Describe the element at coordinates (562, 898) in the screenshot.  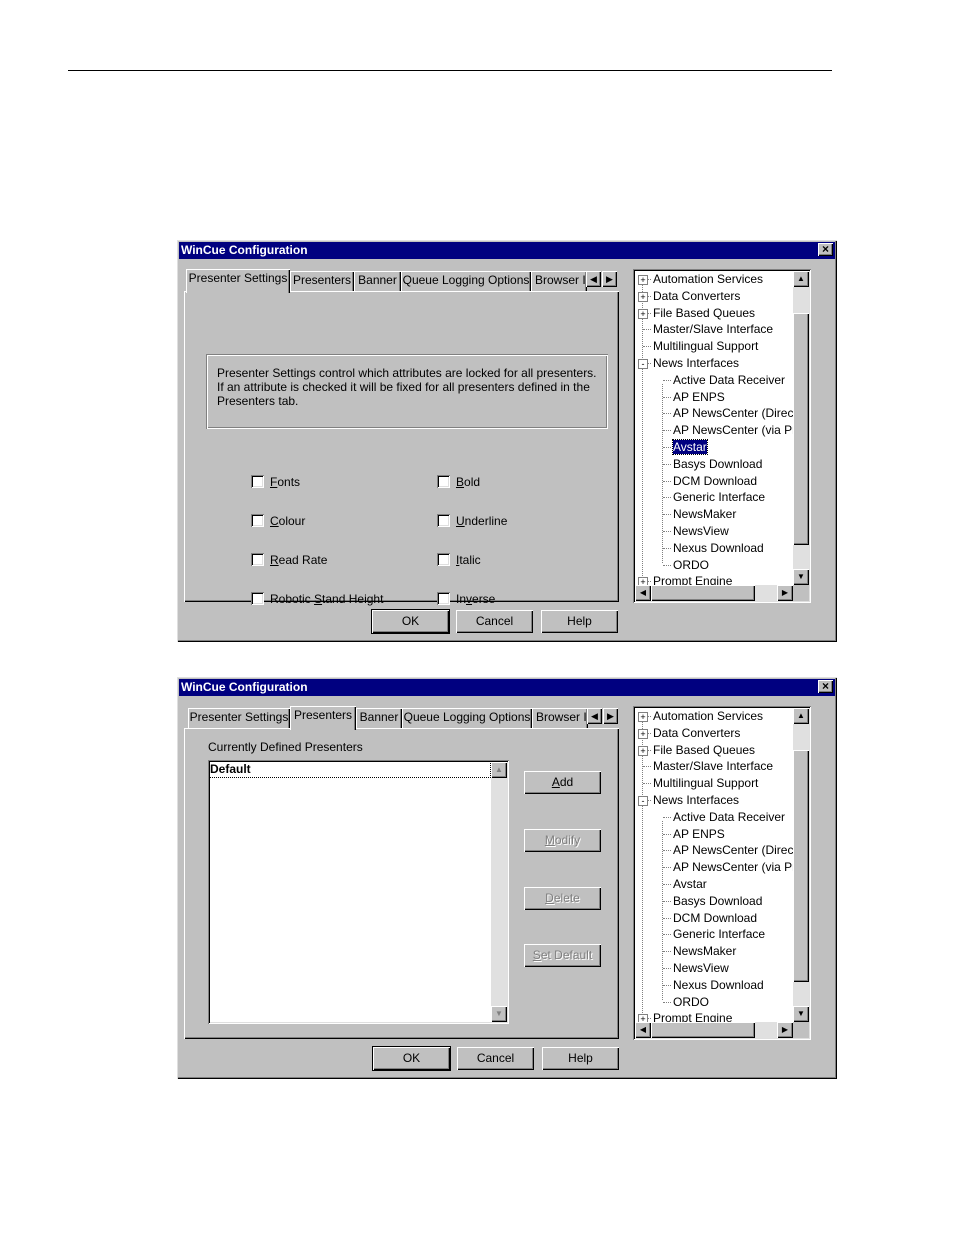
I see `delete-button: Delete` at that location.